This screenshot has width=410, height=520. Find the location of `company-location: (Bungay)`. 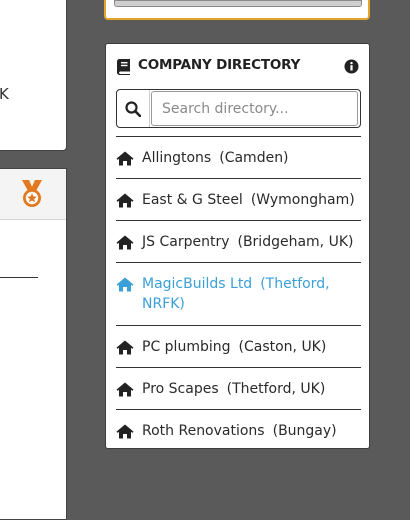

company-location: (Bungay) is located at coordinates (304, 431).